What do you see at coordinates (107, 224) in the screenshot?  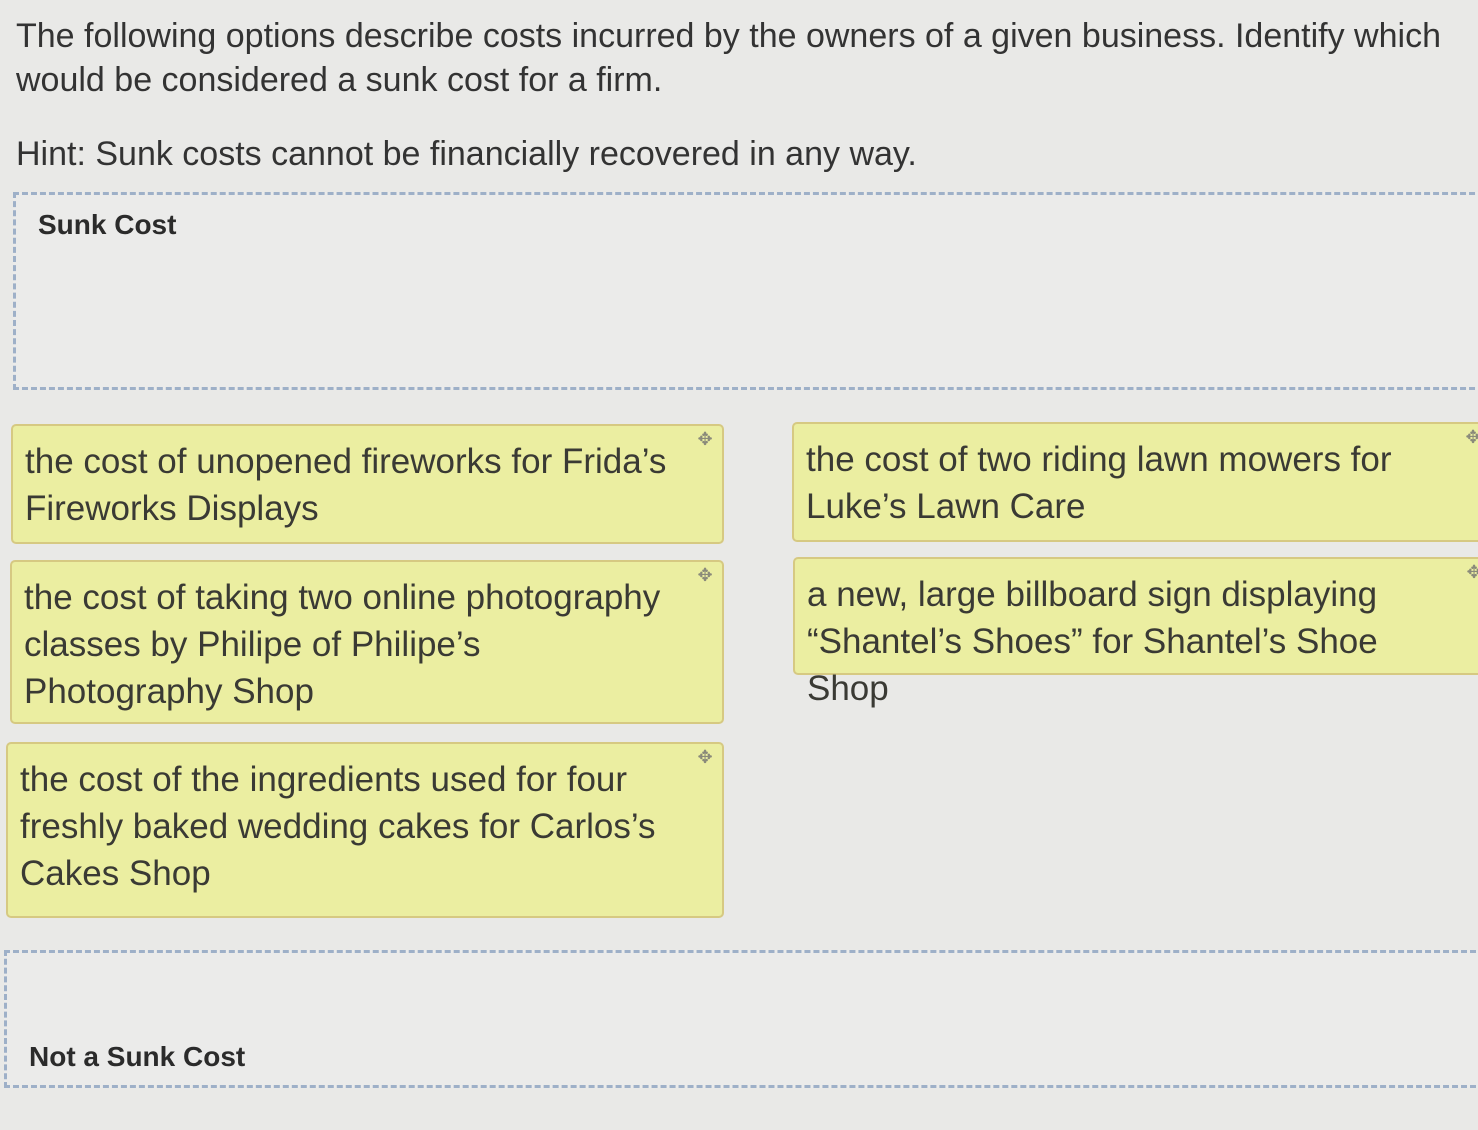 I see `sunk-cost-label: Sunk Cost` at bounding box center [107, 224].